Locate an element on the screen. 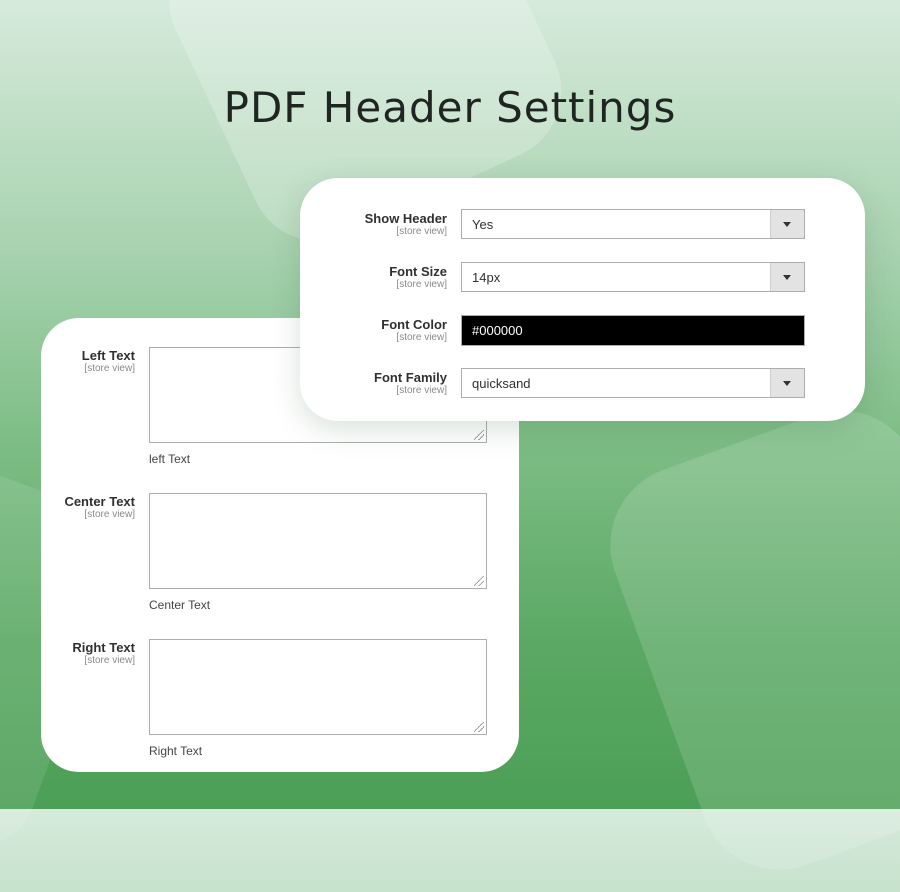  font-color-input: #000000 is located at coordinates (633, 330).